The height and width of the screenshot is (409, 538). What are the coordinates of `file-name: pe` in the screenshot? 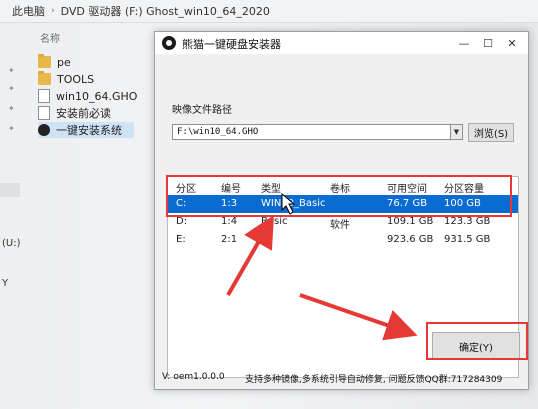 It's located at (64, 62).